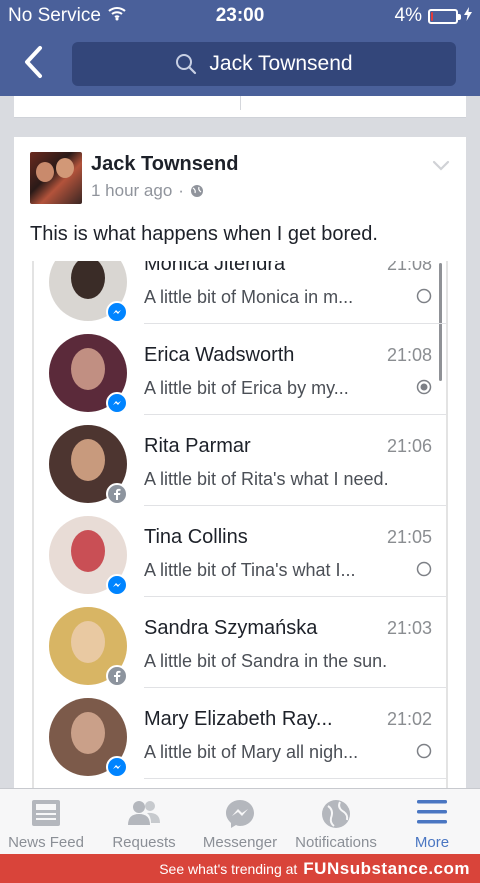  Describe the element at coordinates (386, 868) in the screenshot. I see `watermark-brand: FUNsubstance.com` at that location.